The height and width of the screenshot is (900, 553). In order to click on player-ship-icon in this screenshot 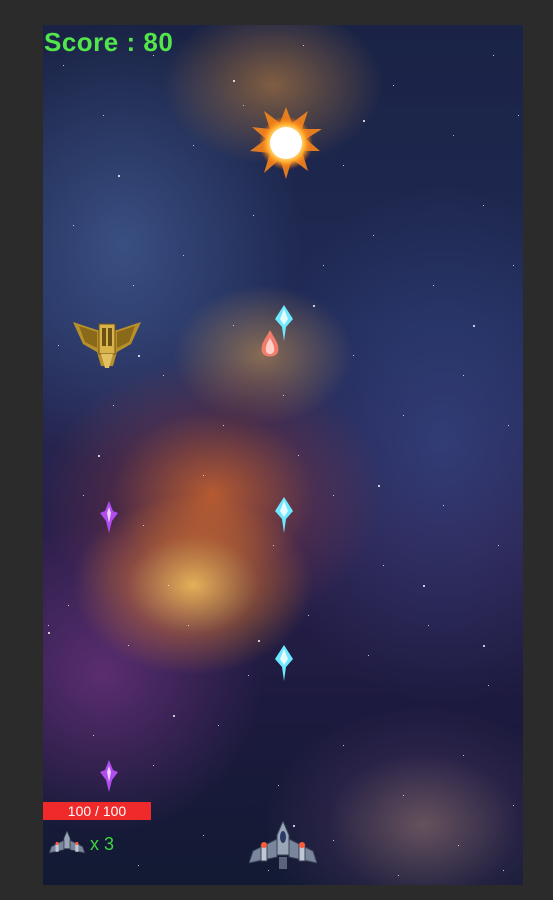, I will do `click(283, 846)`.